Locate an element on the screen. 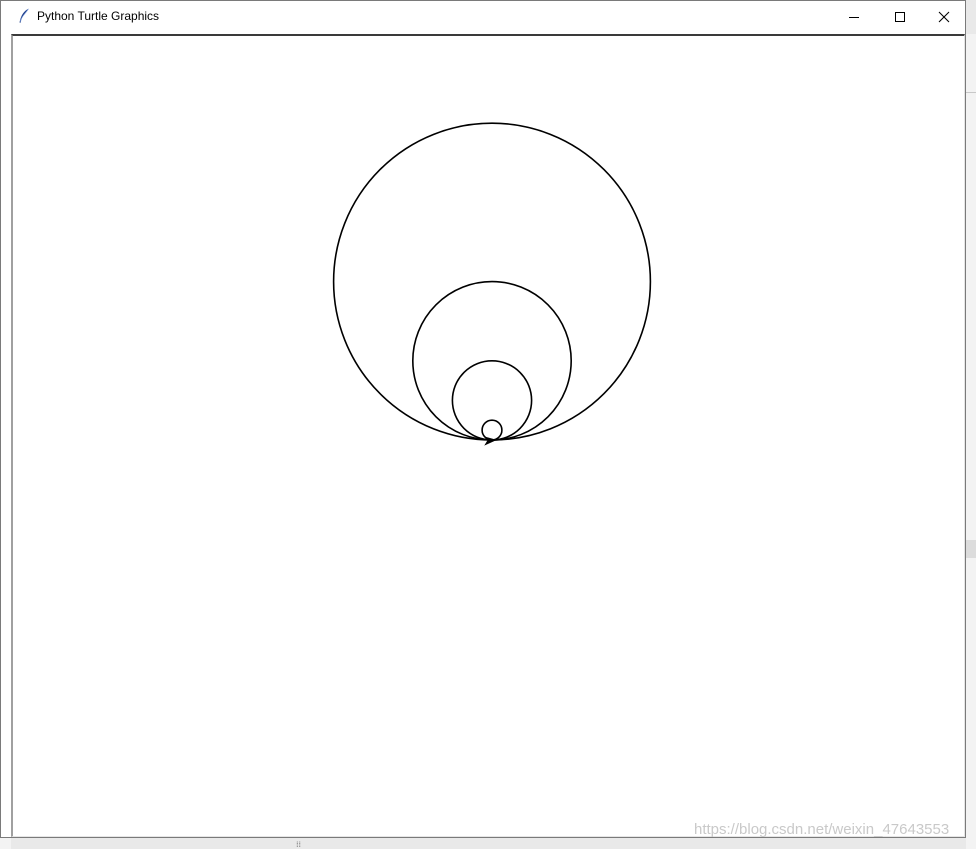  title-bar: Python Turtle Graphics is located at coordinates (483, 16).